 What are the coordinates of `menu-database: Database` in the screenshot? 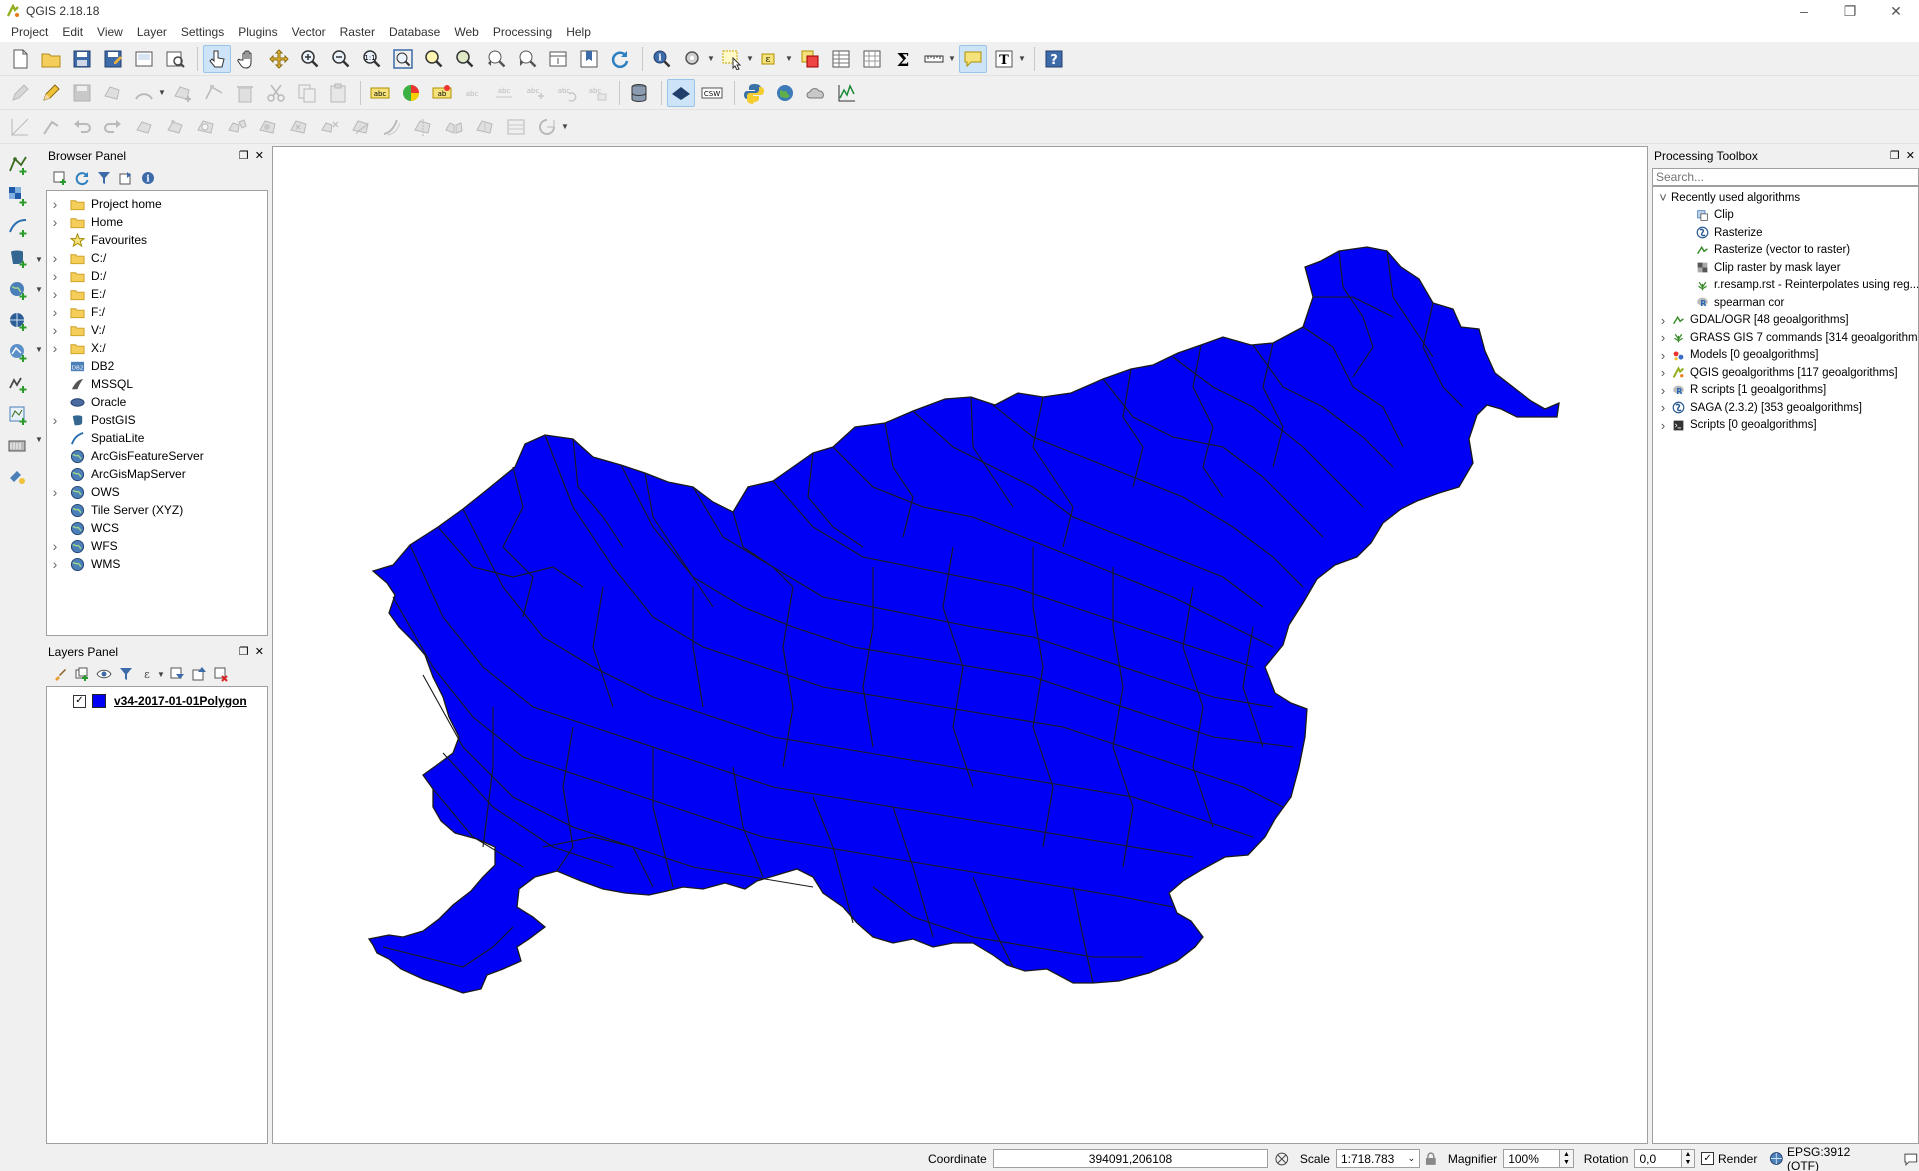 It's located at (414, 32).